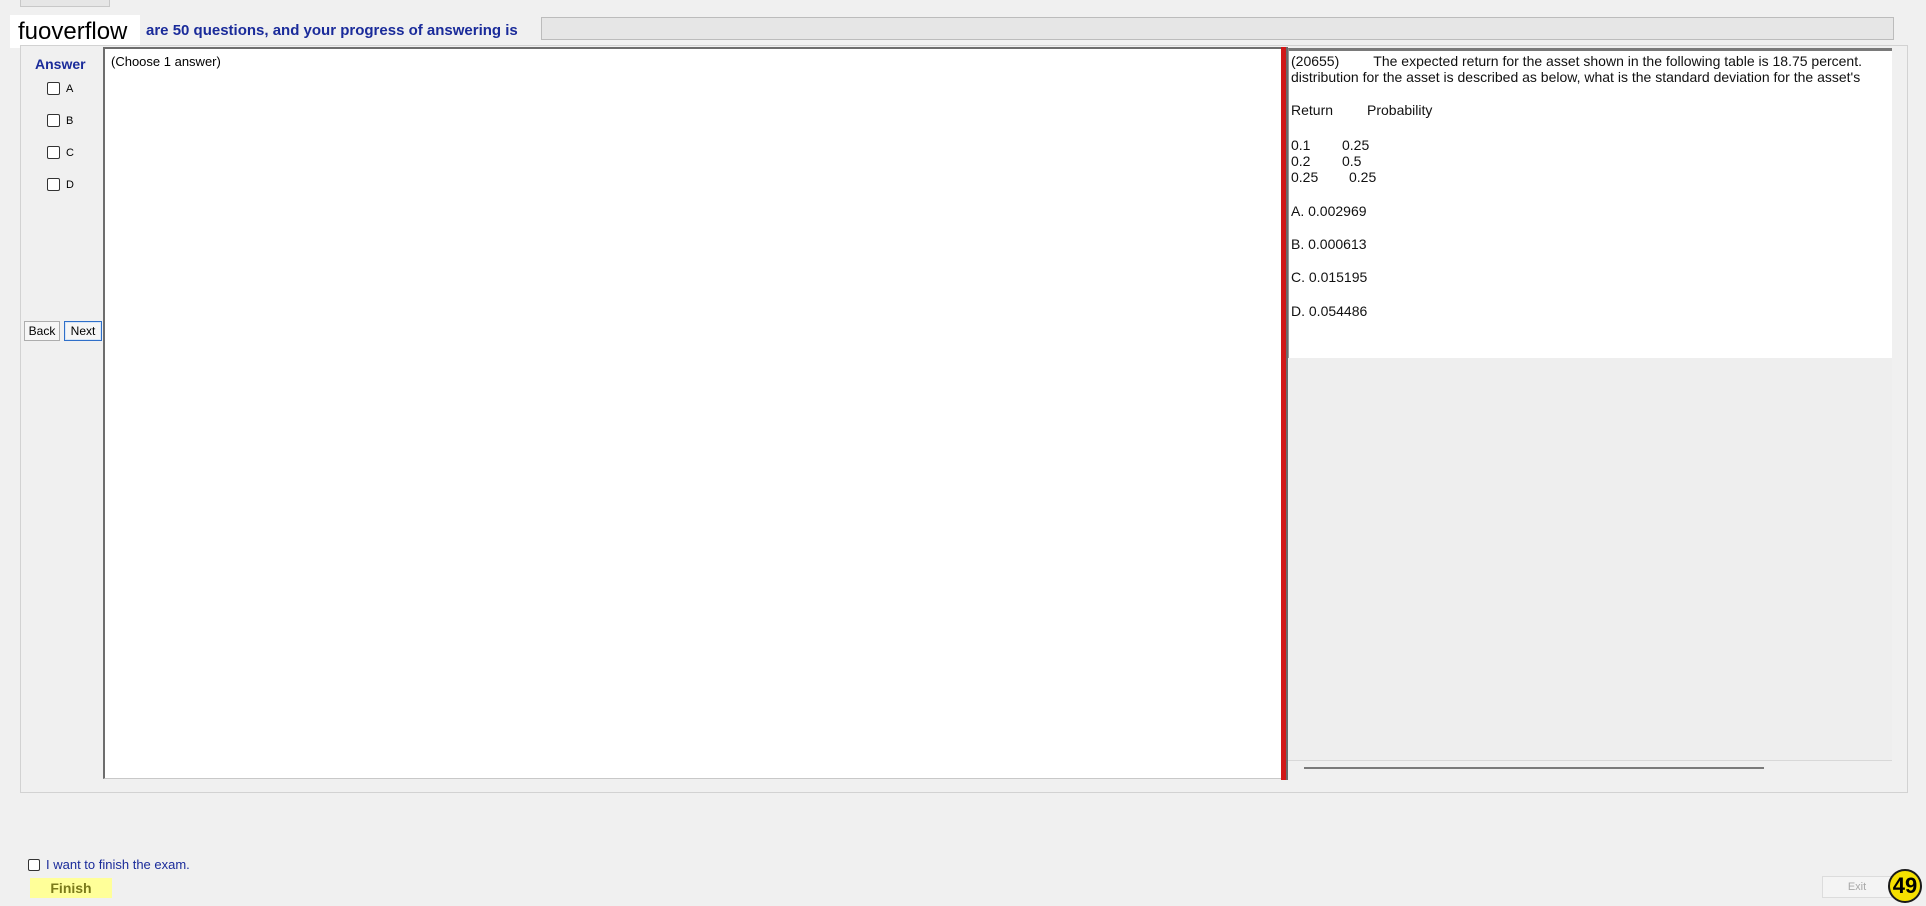 This screenshot has width=1926, height=906. Describe the element at coordinates (1329, 211) in the screenshot. I see `choice-a: A. 0.002969` at that location.